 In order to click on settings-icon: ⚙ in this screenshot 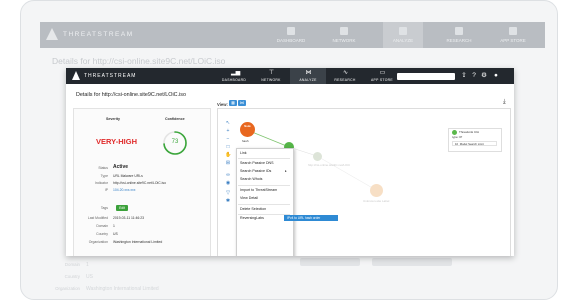, I will do `click(484, 76)`.